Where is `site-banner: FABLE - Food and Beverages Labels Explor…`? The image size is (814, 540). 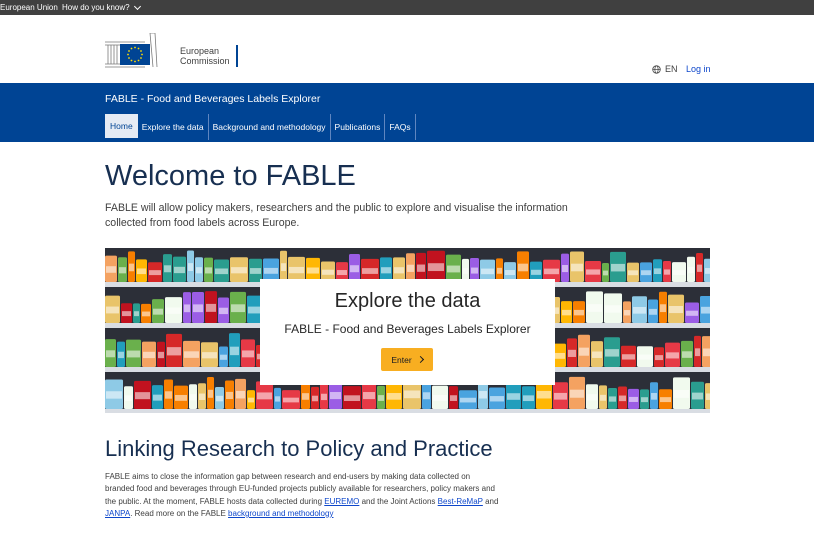
site-banner: FABLE - Food and Beverages Labels Explor… is located at coordinates (407, 112).